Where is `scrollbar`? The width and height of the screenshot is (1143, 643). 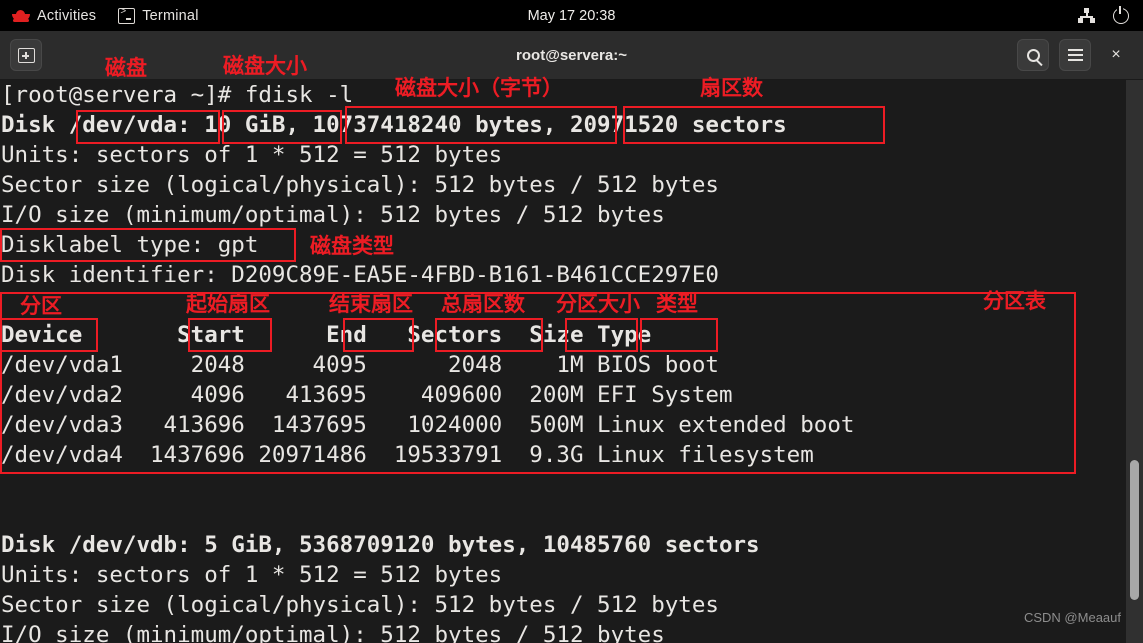 scrollbar is located at coordinates (1134, 361).